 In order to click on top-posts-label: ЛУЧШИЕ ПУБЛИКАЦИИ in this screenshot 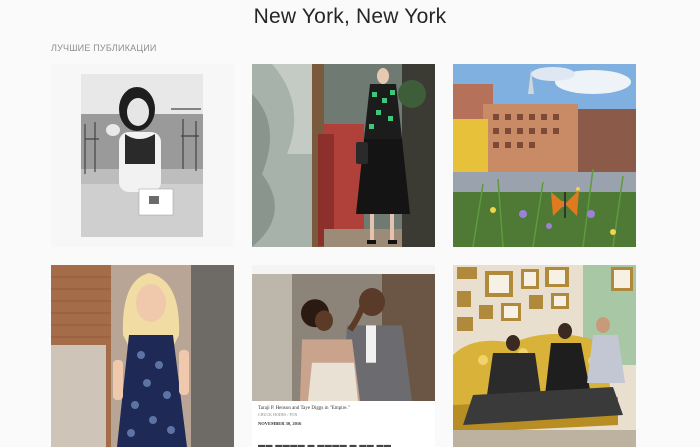, I will do `click(104, 48)`.